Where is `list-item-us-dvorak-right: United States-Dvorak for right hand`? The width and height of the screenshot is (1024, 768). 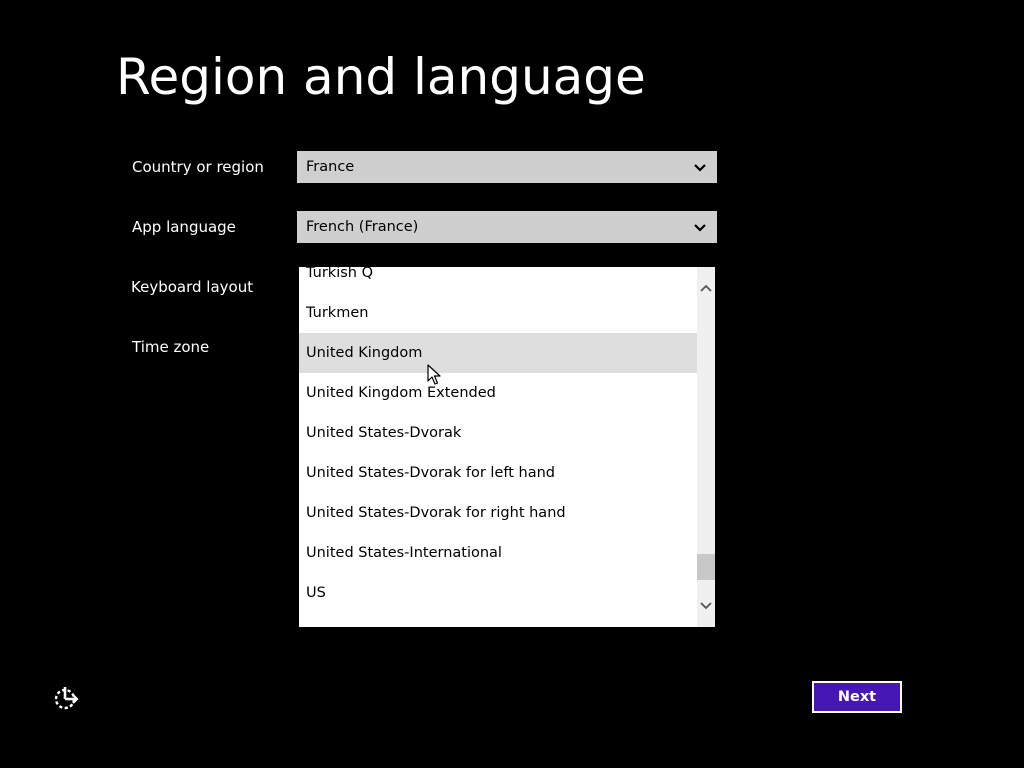
list-item-us-dvorak-right: United States-Dvorak for right hand is located at coordinates (498, 513).